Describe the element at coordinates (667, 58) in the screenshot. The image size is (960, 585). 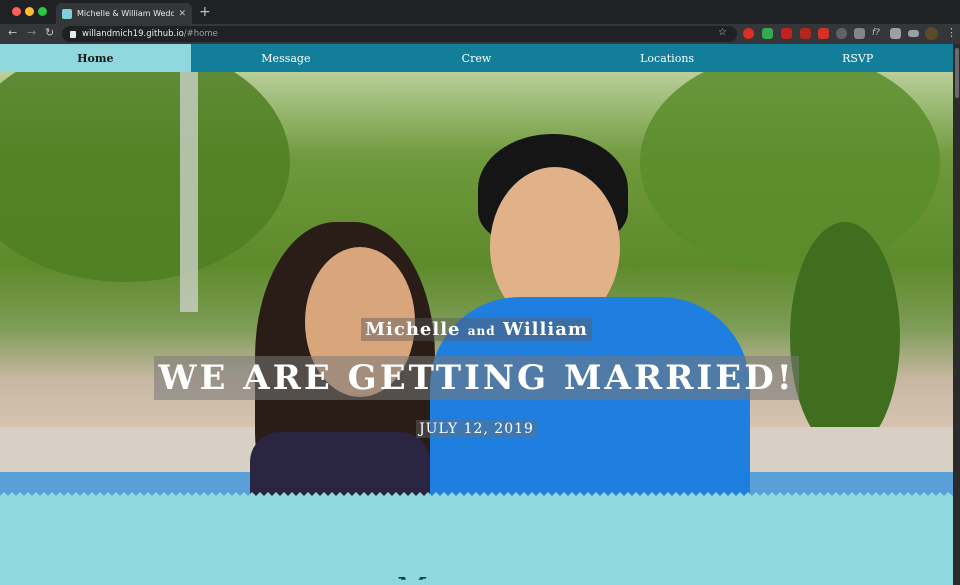
I see `nav-item-locations: Locations` at that location.